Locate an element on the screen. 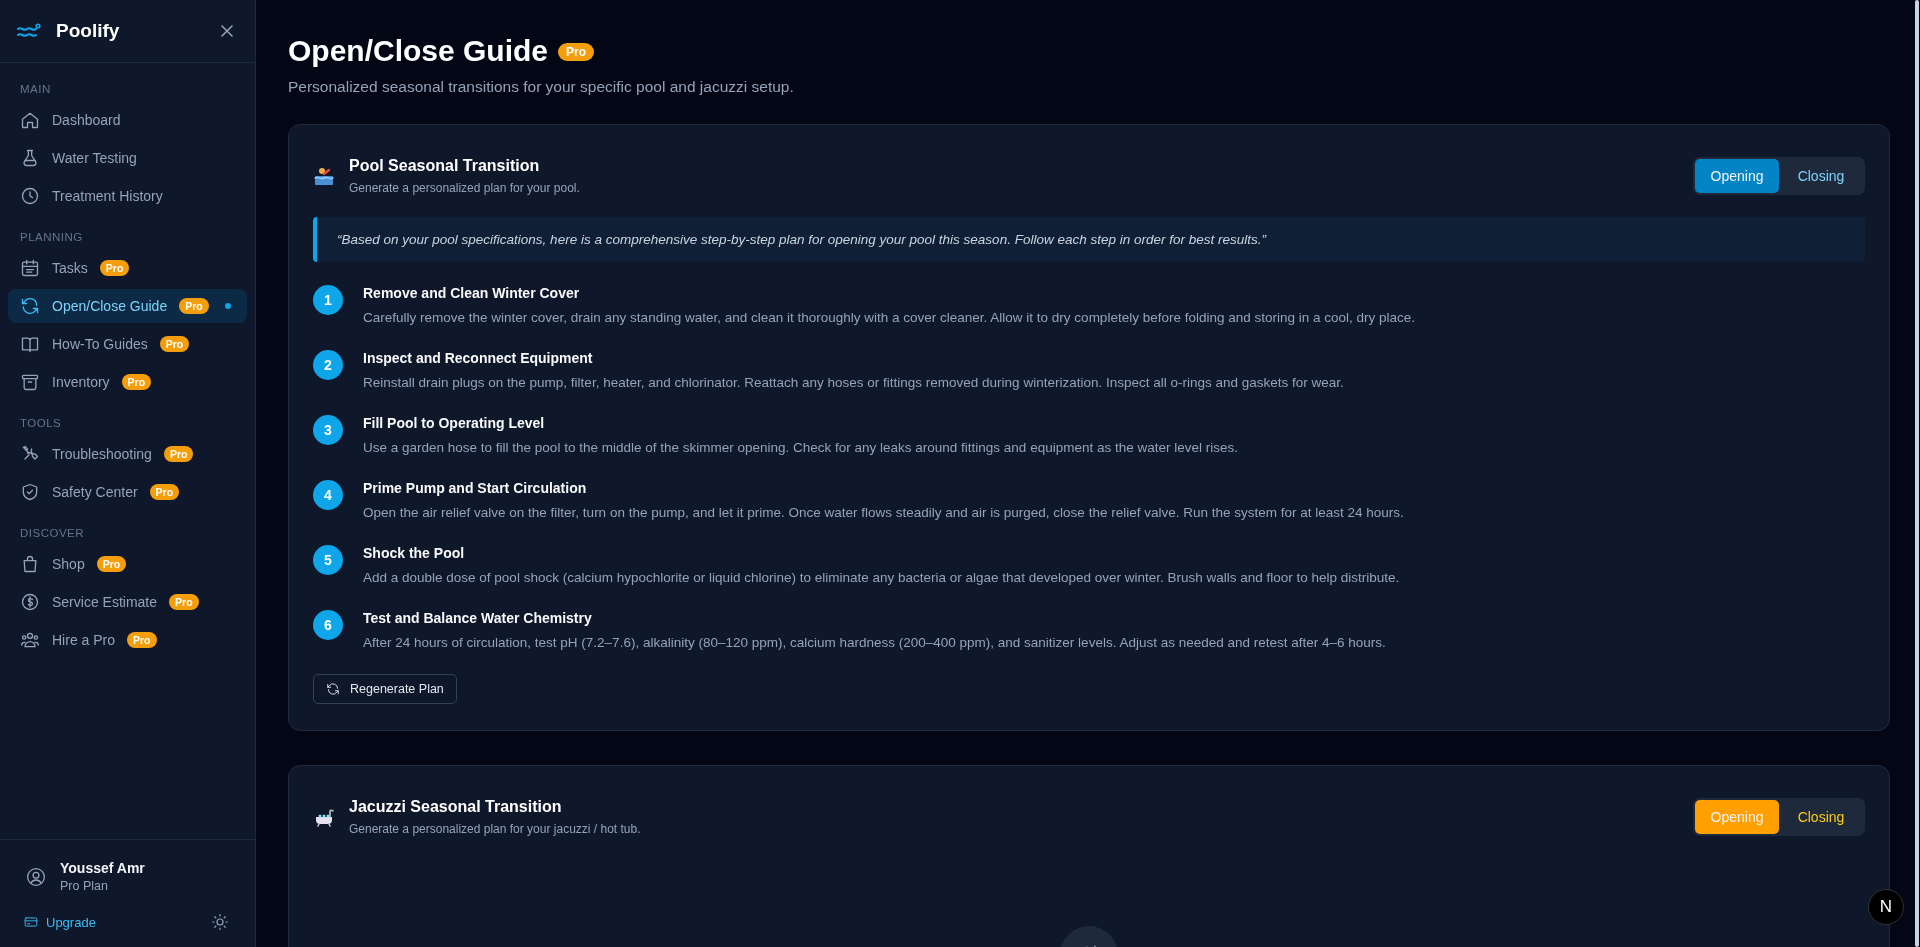  upgrade-link: Upgrade is located at coordinates (60, 922).